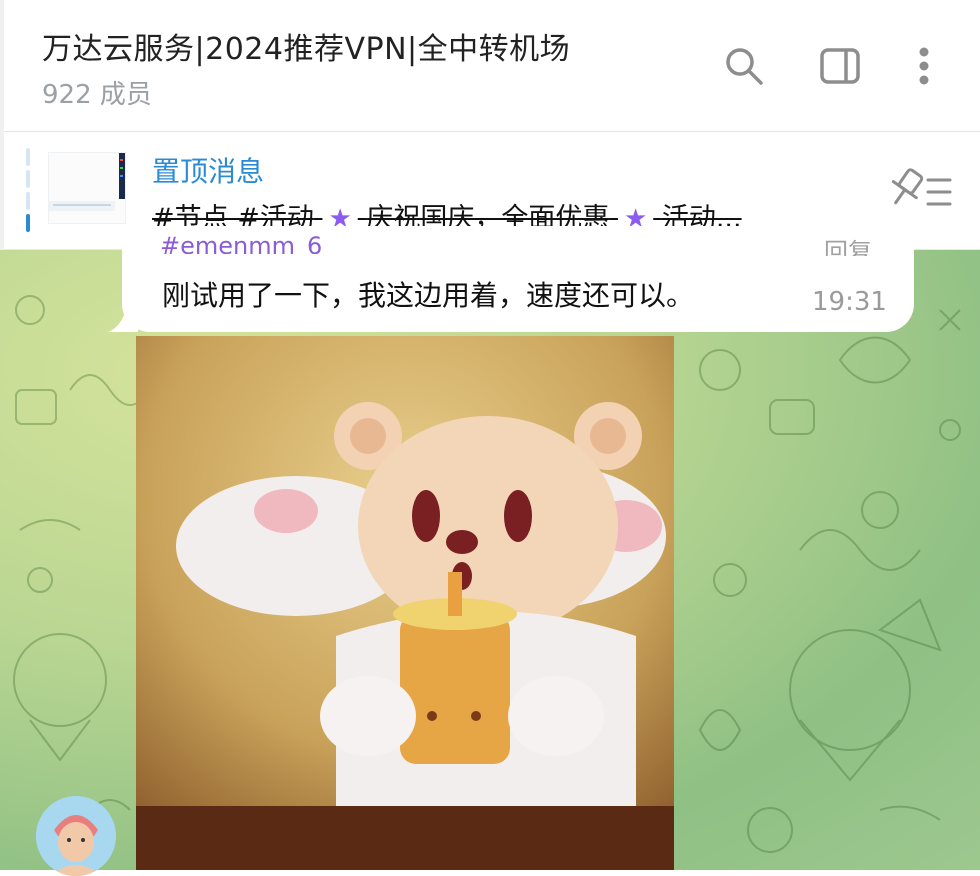 The width and height of the screenshot is (980, 876). I want to click on chat-title: 万达云服务|2024推荐VPN|全中转机场, so click(306, 46).